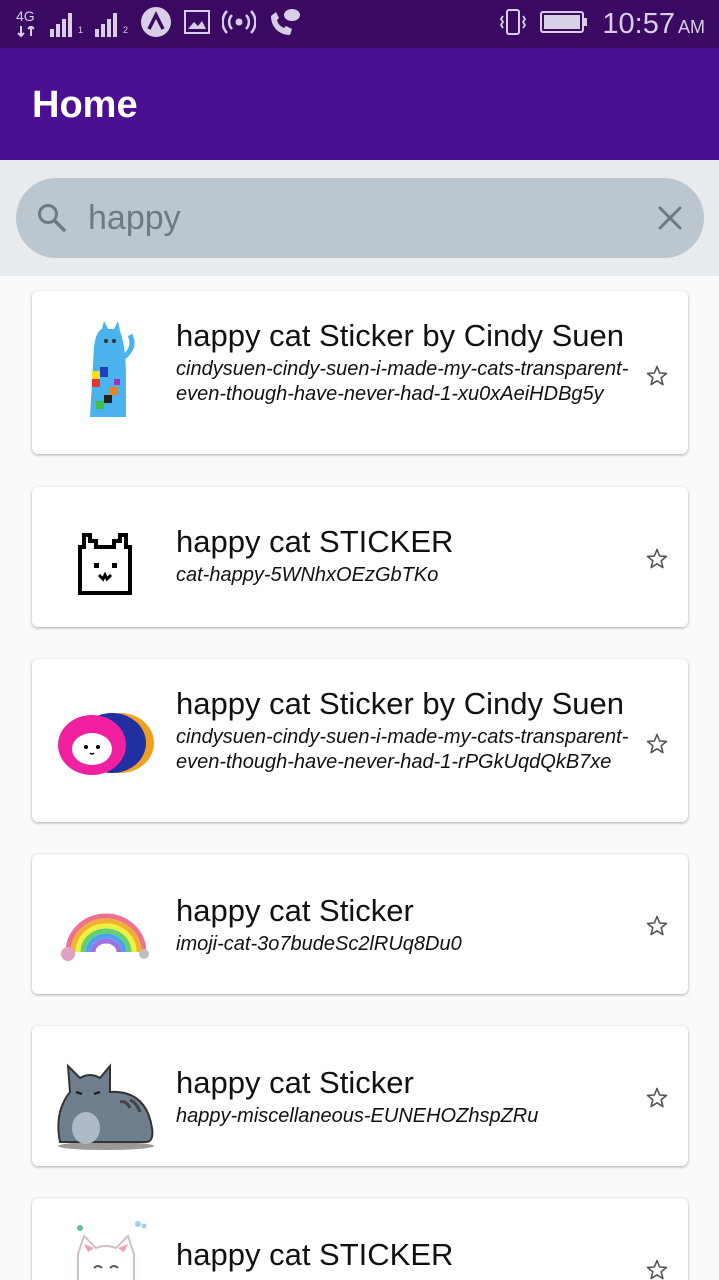 The height and width of the screenshot is (1280, 719). I want to click on network-4g-icon: 4G, so click(27, 24).